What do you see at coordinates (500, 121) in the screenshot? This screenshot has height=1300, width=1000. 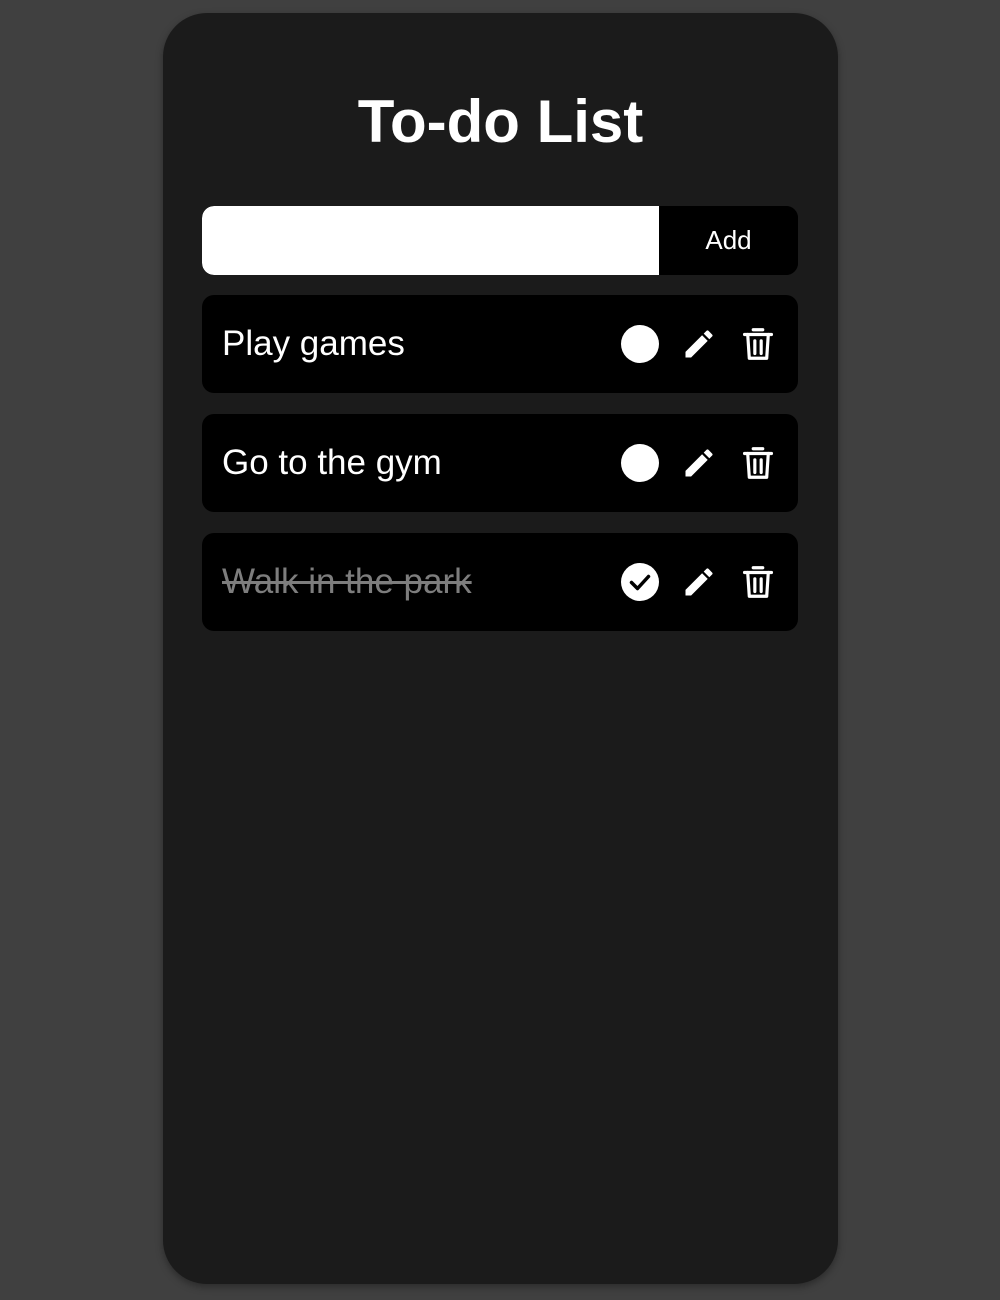 I see `page-title: To-do List` at bounding box center [500, 121].